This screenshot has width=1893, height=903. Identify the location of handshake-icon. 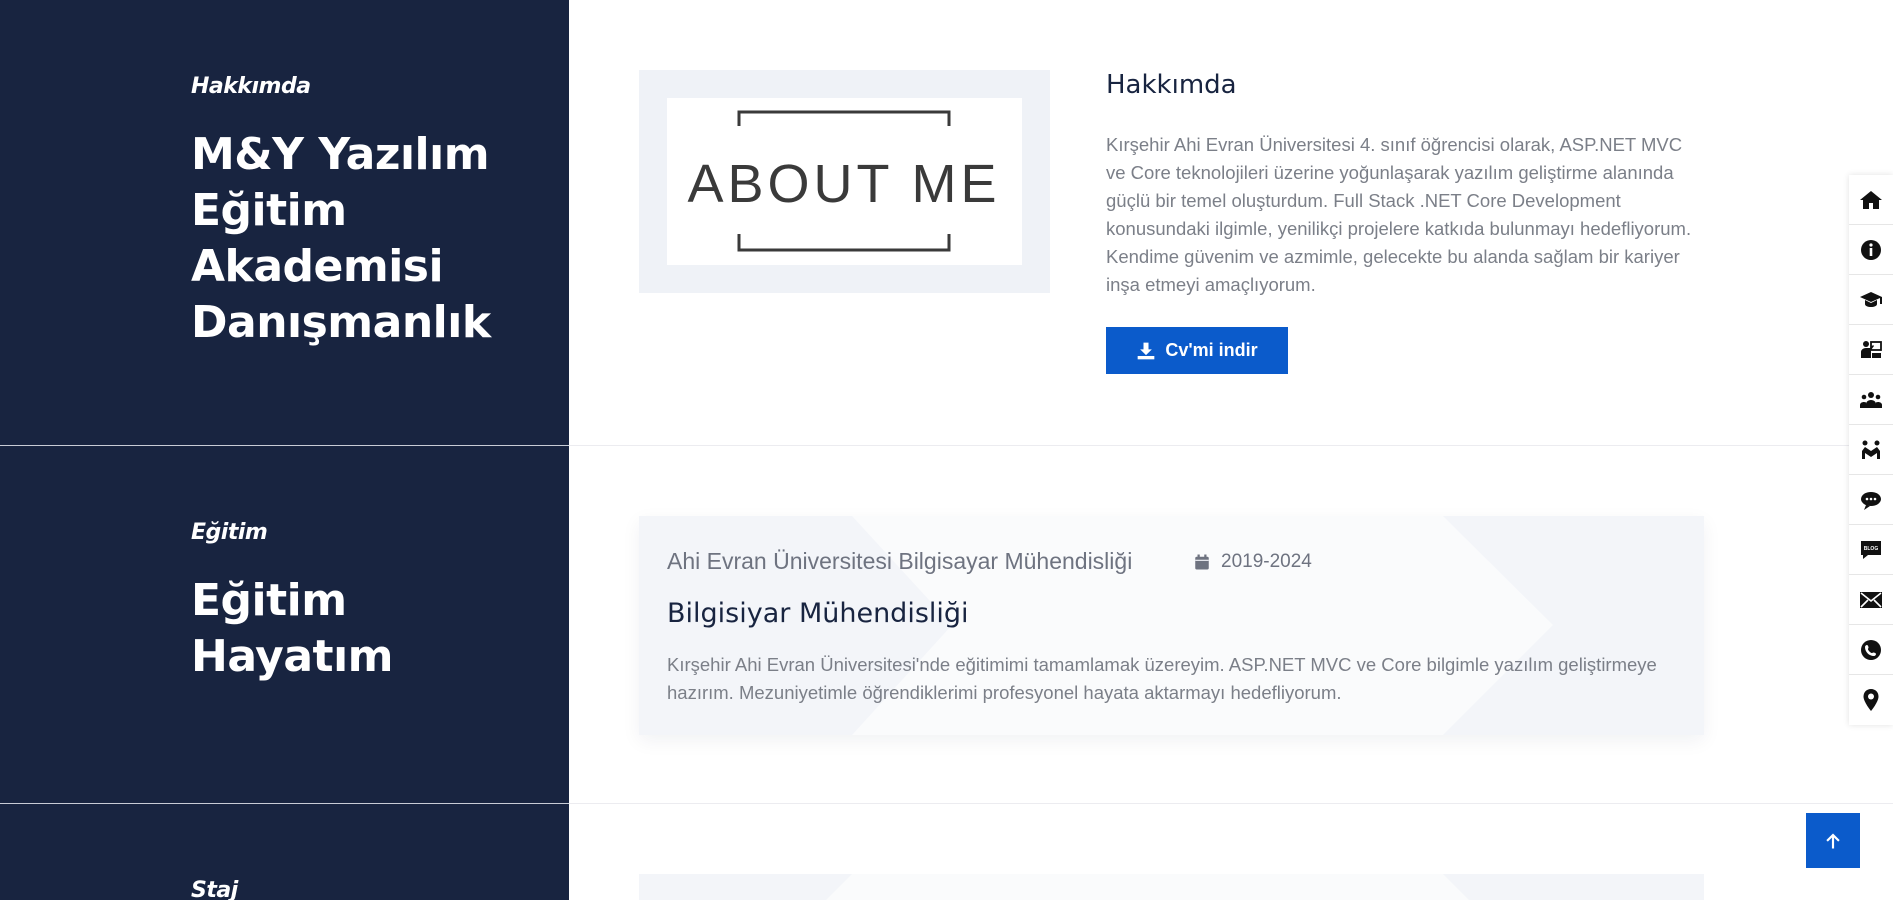
(1871, 449).